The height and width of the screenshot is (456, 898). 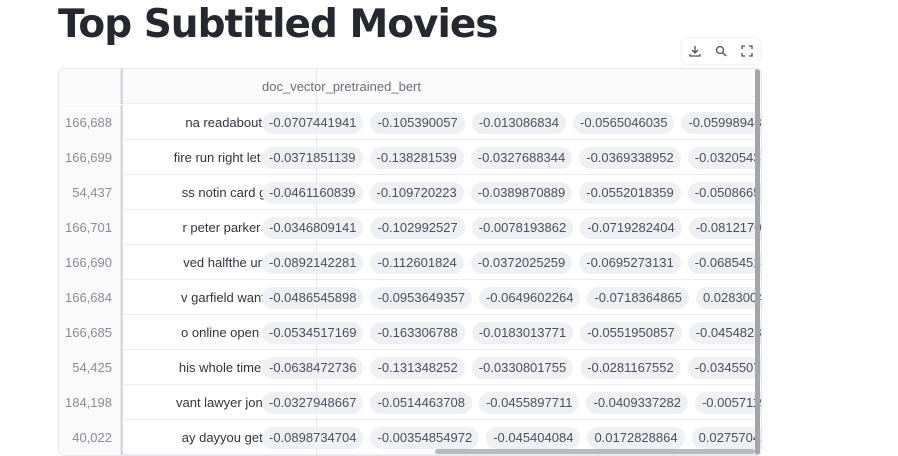 What do you see at coordinates (724, 157) in the screenshot?
I see `vector-value-chip: -0.0320543469` at bounding box center [724, 157].